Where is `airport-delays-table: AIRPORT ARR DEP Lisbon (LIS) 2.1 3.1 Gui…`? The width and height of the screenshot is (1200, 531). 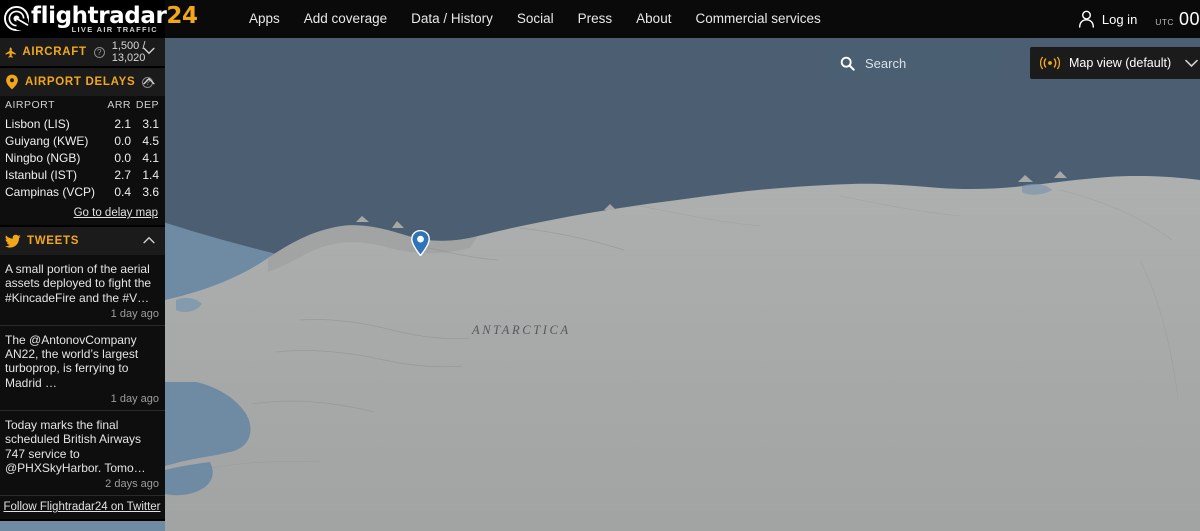
airport-delays-table: AIRPORT ARR DEP Lisbon (LIS) 2.1 3.1 Gui… is located at coordinates (82, 148).